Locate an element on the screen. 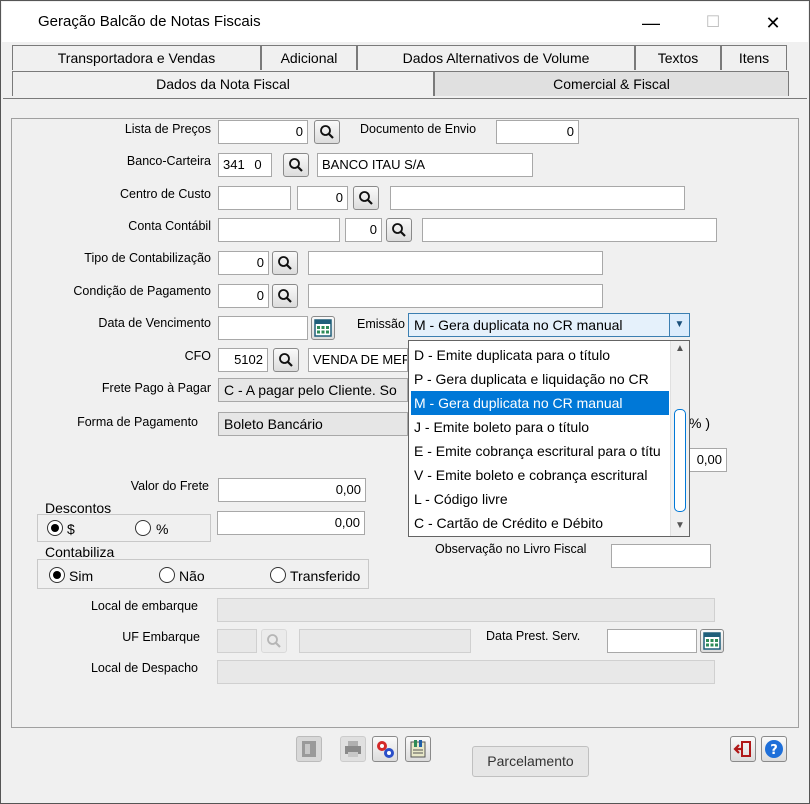 The image size is (810, 804). conta-contabil-valor-input: 0 is located at coordinates (363, 230).